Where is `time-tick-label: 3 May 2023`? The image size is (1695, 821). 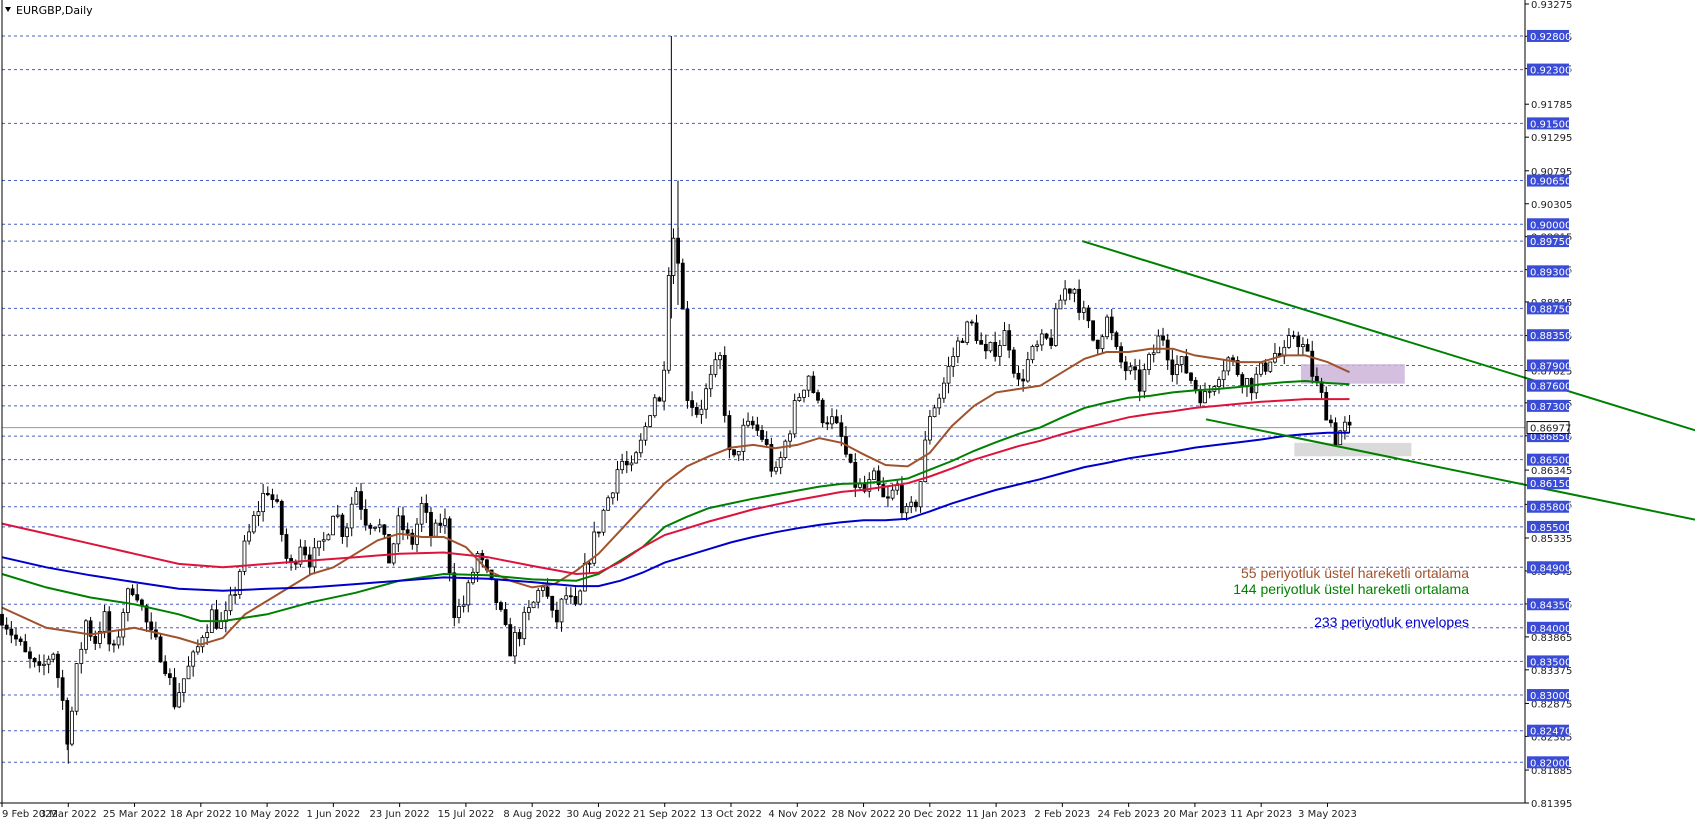 time-tick-label: 3 May 2023 is located at coordinates (1327, 814).